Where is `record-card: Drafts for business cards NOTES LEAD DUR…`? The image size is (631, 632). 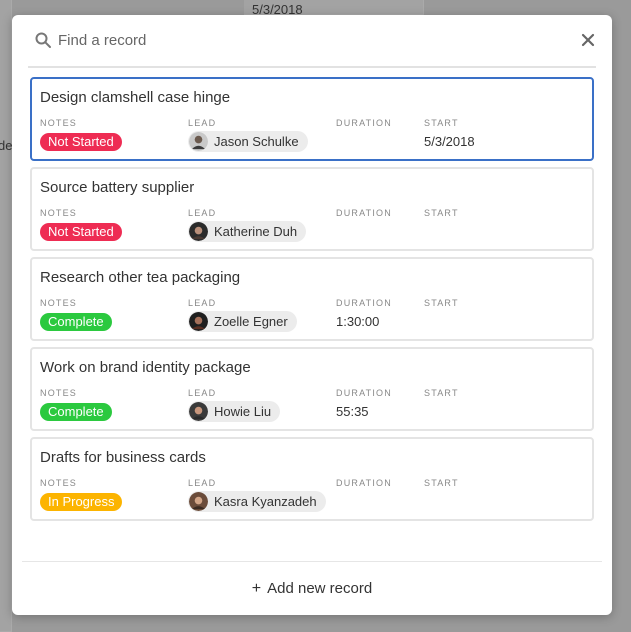
record-card: Drafts for business cards NOTES LEAD DUR… is located at coordinates (312, 479).